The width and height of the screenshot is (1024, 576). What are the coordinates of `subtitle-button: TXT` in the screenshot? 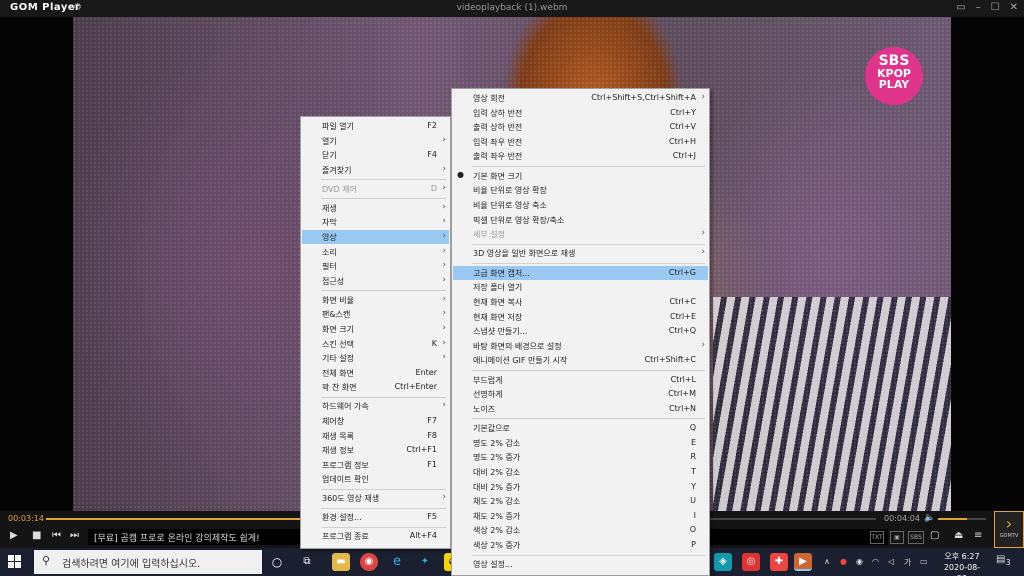 It's located at (877, 537).